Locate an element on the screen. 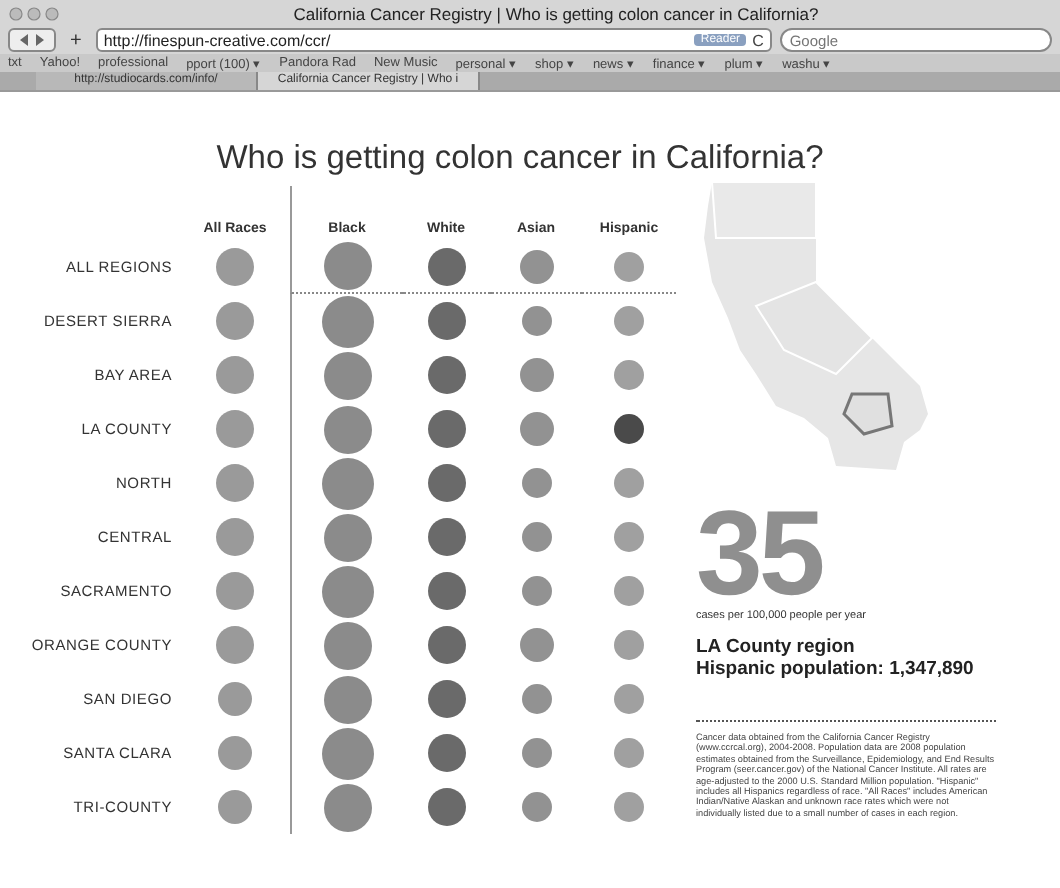 The image size is (1060, 888). back-forward-button is located at coordinates (32, 40).